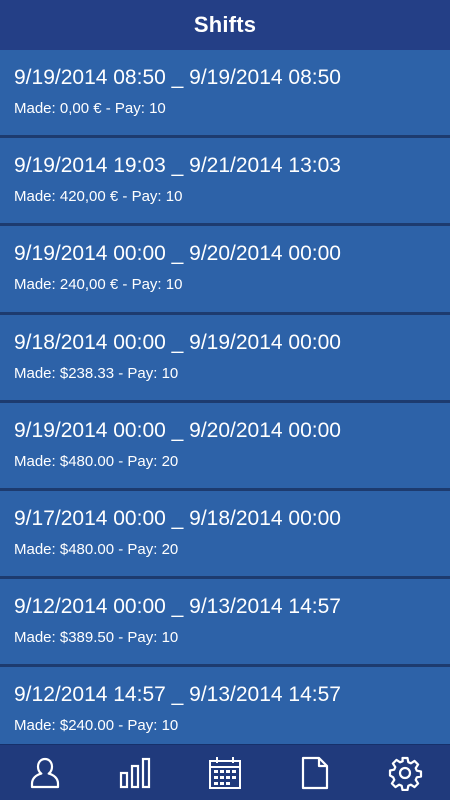  Describe the element at coordinates (177, 607) in the screenshot. I see `shift-range: 9/12/2014 00:00 _ 9/13/2014 14:57` at that location.